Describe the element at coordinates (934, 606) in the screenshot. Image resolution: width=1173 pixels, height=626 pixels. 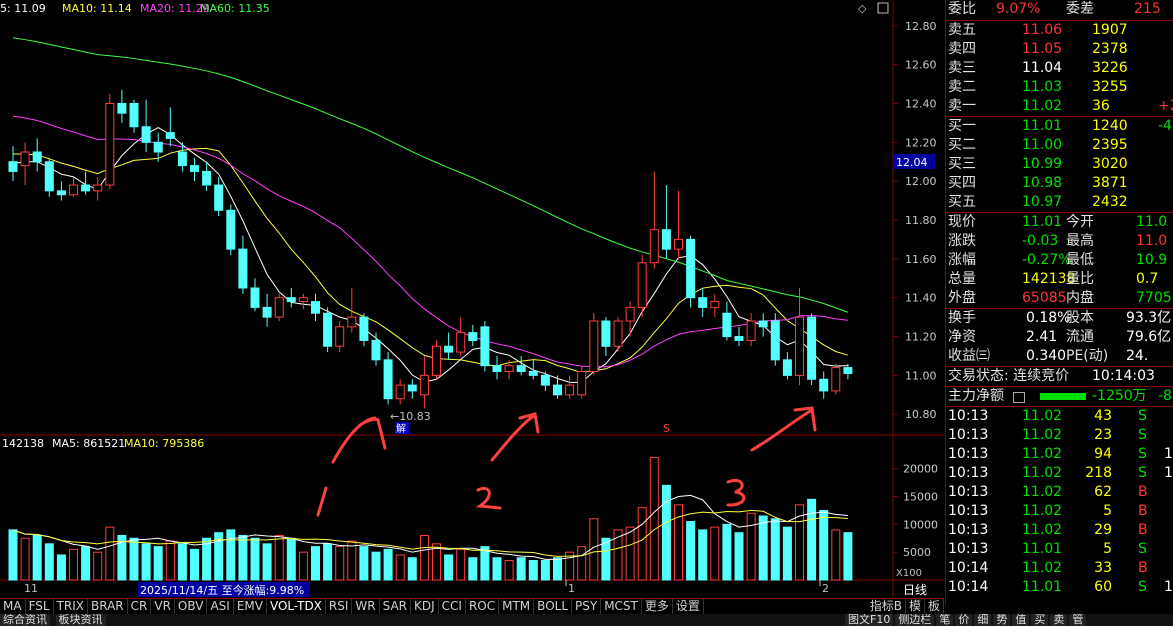
I see `indicator-right-tab: 板` at that location.